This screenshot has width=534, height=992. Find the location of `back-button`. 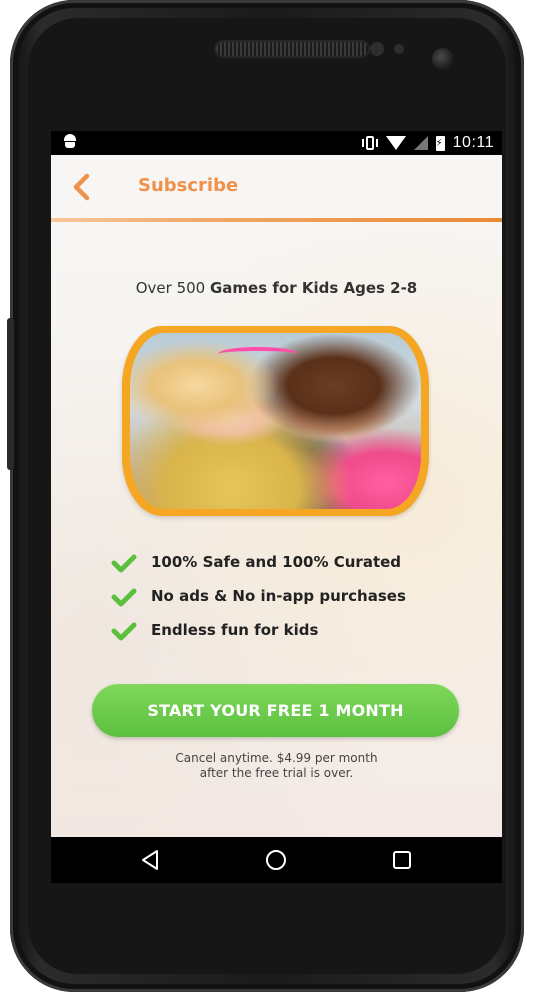

back-button is located at coordinates (83, 187).